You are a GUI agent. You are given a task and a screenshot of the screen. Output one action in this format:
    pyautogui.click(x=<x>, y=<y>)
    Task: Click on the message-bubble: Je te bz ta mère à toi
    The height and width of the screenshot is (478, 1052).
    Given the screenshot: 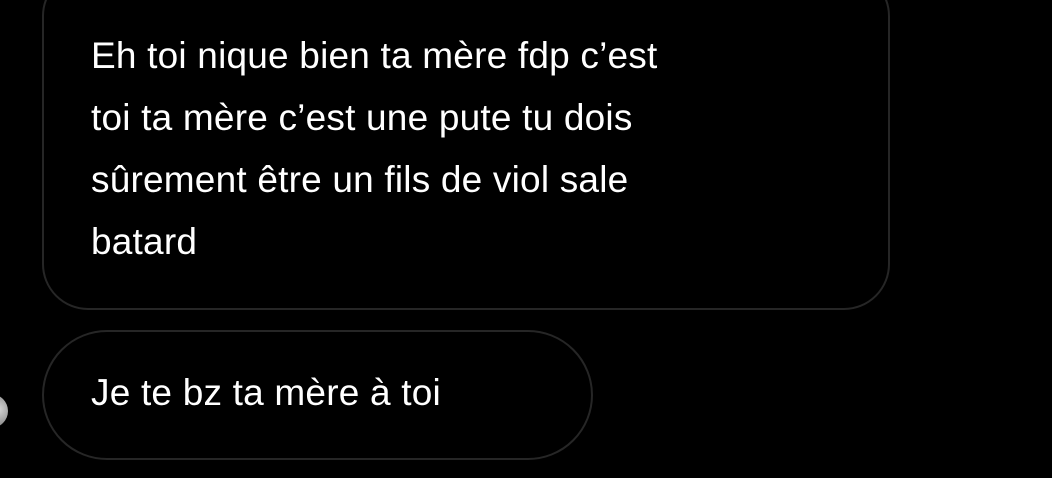 What is the action you would take?
    pyautogui.click(x=317, y=395)
    